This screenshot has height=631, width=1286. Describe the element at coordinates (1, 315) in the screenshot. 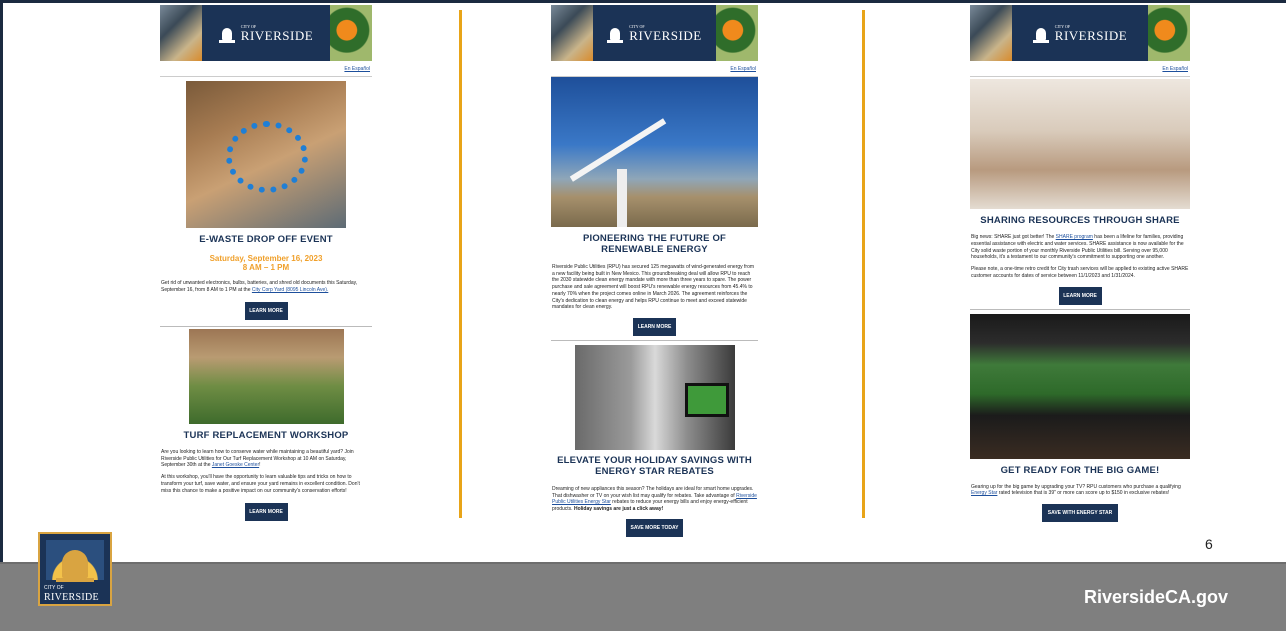

I see `slide-left-border` at that location.